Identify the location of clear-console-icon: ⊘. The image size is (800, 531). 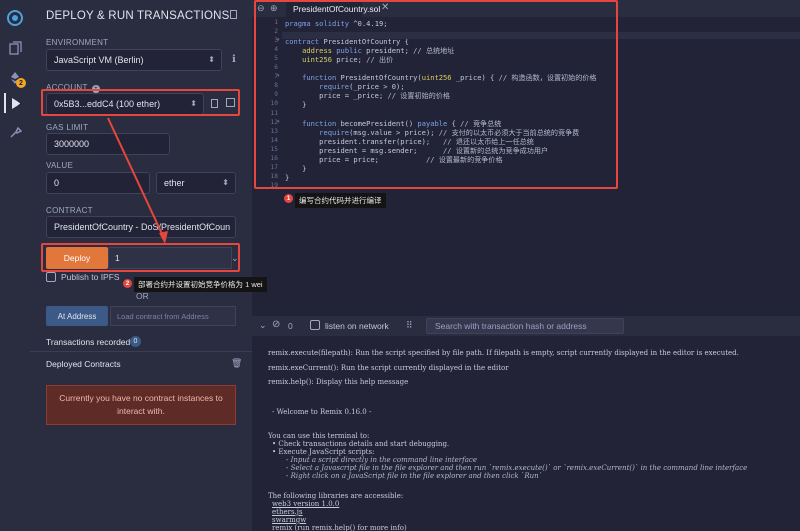
(276, 324).